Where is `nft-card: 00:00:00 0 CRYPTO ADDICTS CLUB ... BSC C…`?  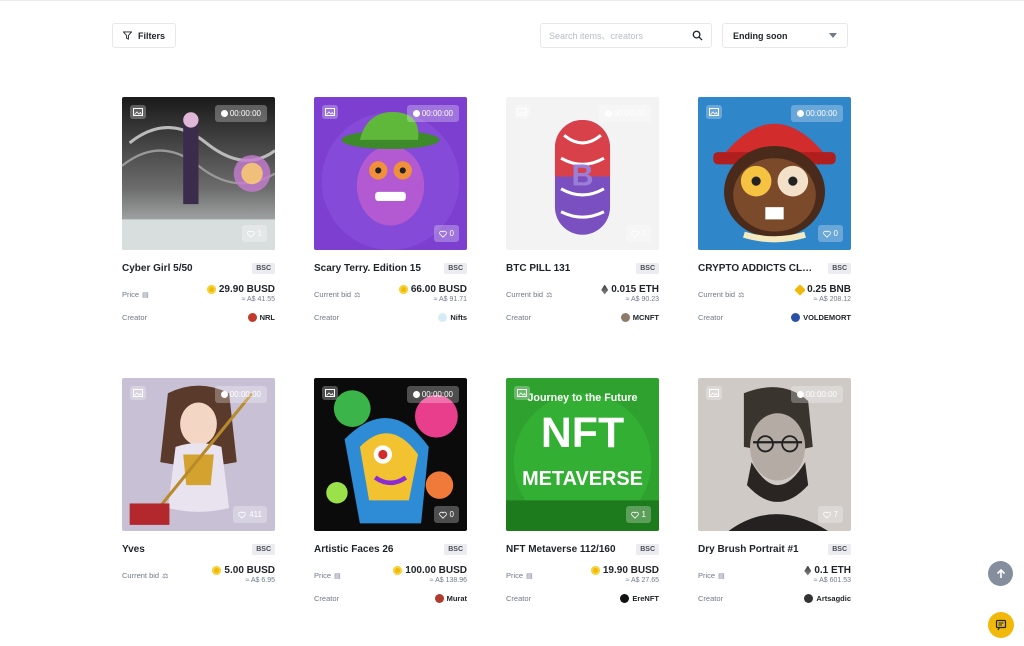
nft-card: 00:00:00 0 CRYPTO ADDICTS CLUB ... BSC C… is located at coordinates (774, 209).